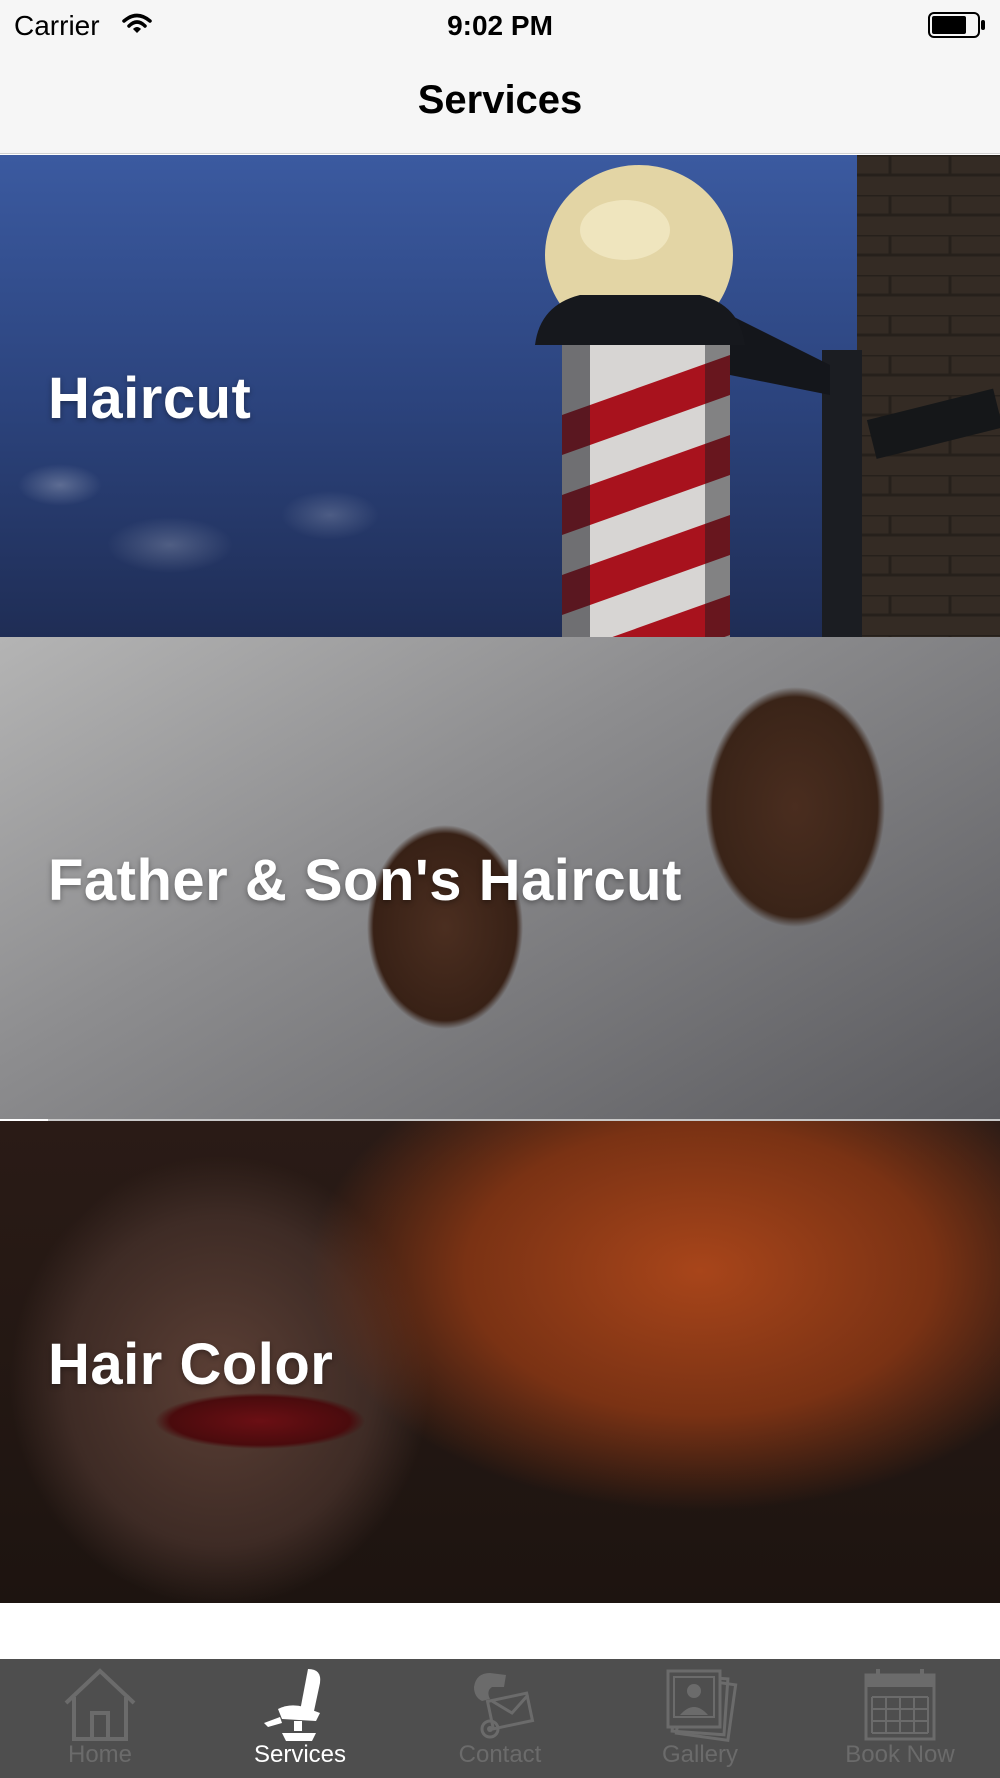 This screenshot has width=1000, height=1778. I want to click on tab-services: Services, so click(300, 1718).